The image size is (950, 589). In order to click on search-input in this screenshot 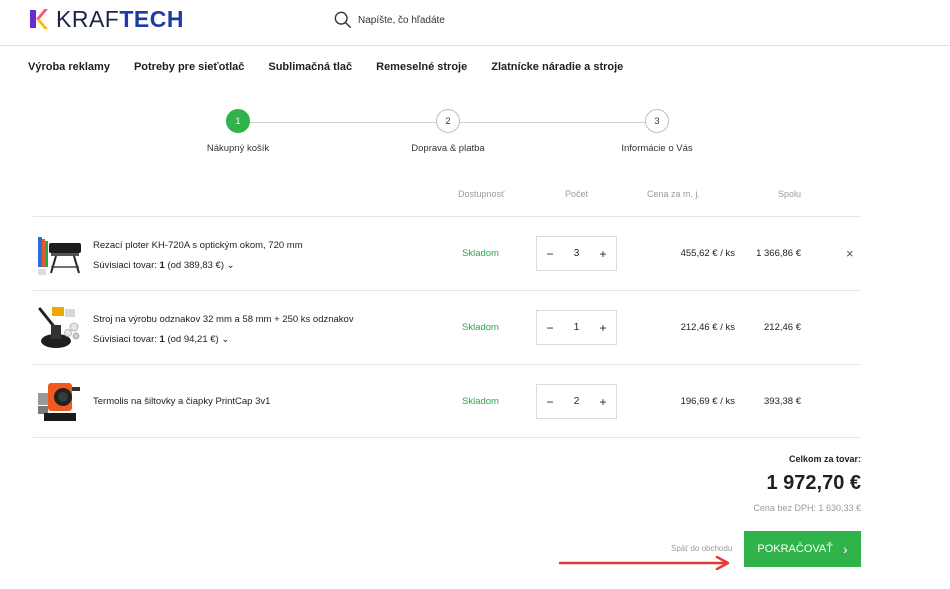, I will do `click(458, 20)`.